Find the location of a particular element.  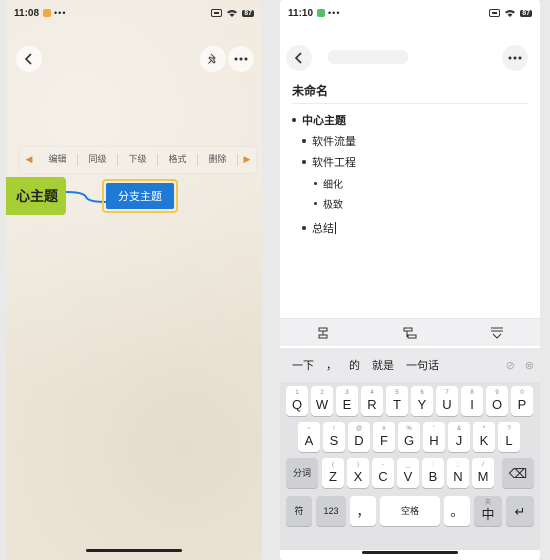

key-f: # F is located at coordinates (384, 437).